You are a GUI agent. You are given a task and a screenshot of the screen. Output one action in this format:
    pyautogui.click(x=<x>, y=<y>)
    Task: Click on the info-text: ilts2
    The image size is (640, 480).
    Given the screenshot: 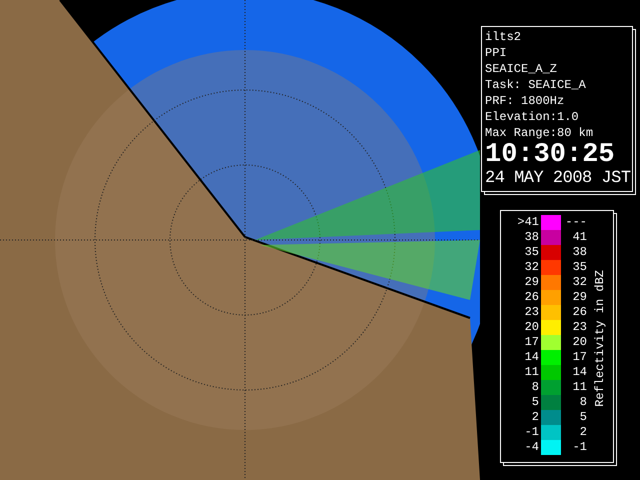 What is the action you would take?
    pyautogui.click(x=503, y=37)
    